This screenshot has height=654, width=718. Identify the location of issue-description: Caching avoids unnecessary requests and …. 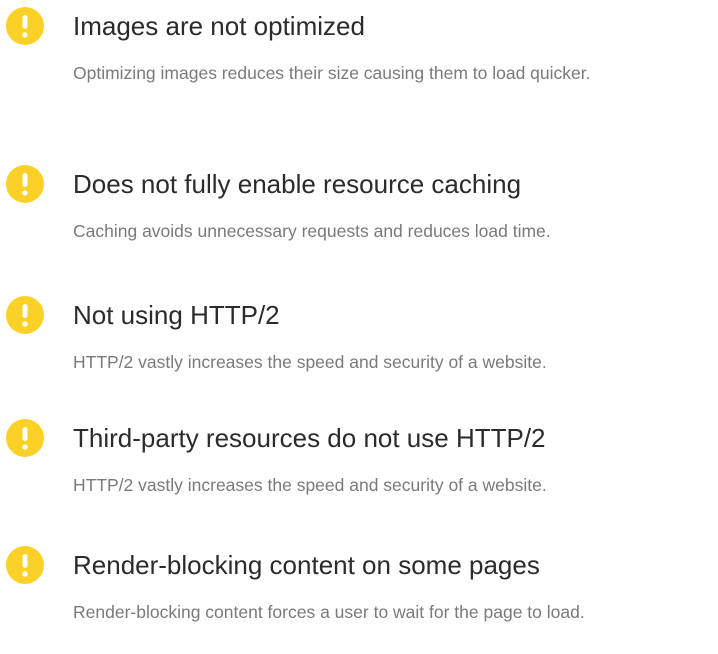
(312, 231).